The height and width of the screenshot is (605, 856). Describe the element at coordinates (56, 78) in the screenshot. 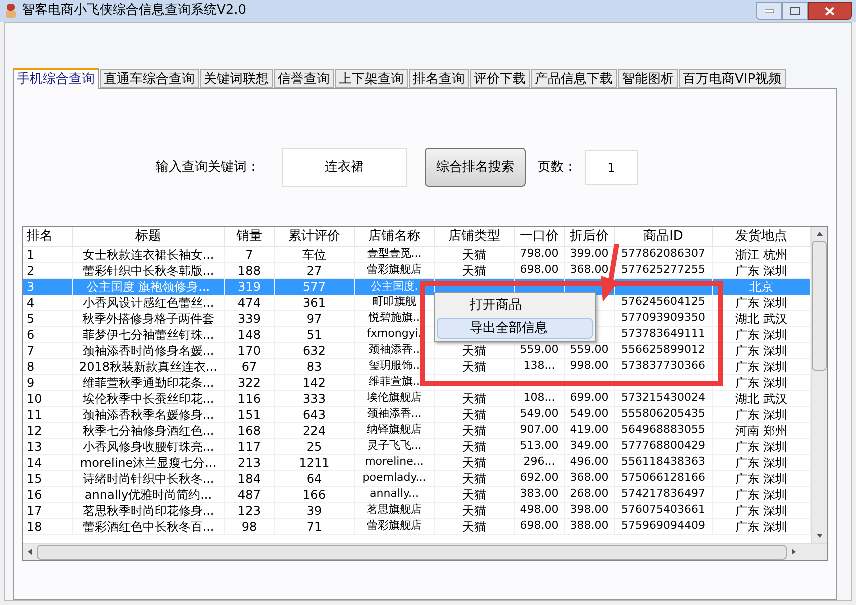

I see `tab: 手机综合查询` at that location.